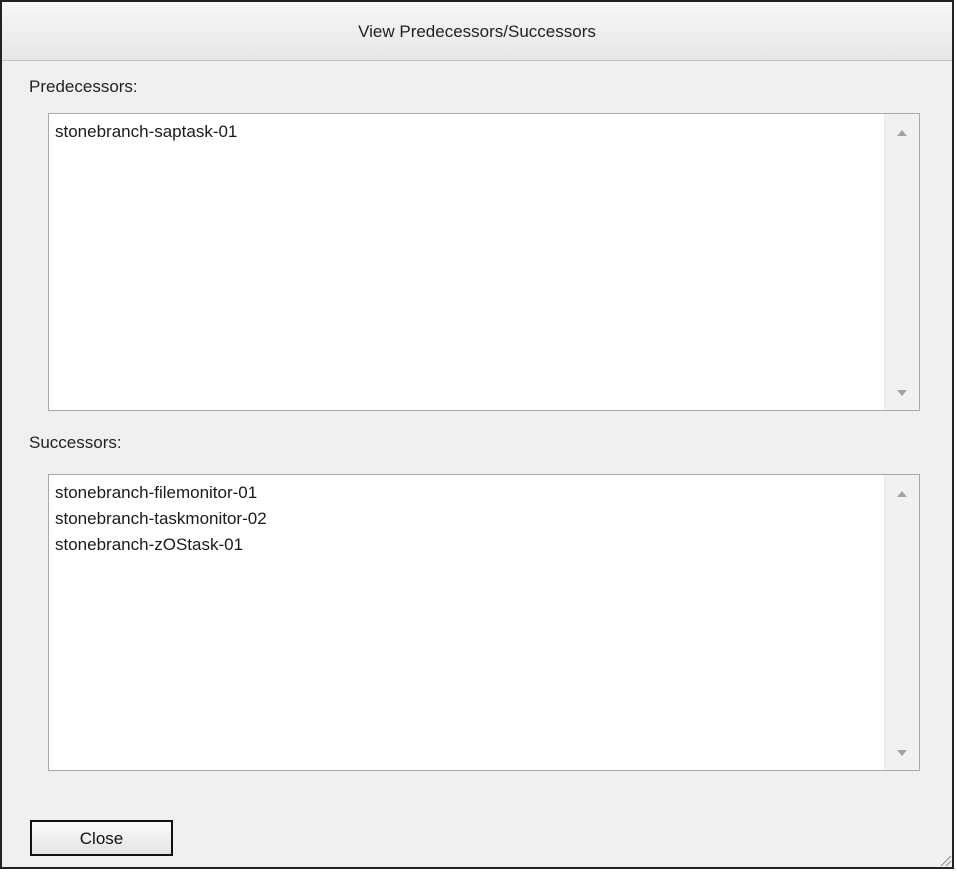  What do you see at coordinates (467, 493) in the screenshot?
I see `list-item: stonebranch-filemonitor-01` at bounding box center [467, 493].